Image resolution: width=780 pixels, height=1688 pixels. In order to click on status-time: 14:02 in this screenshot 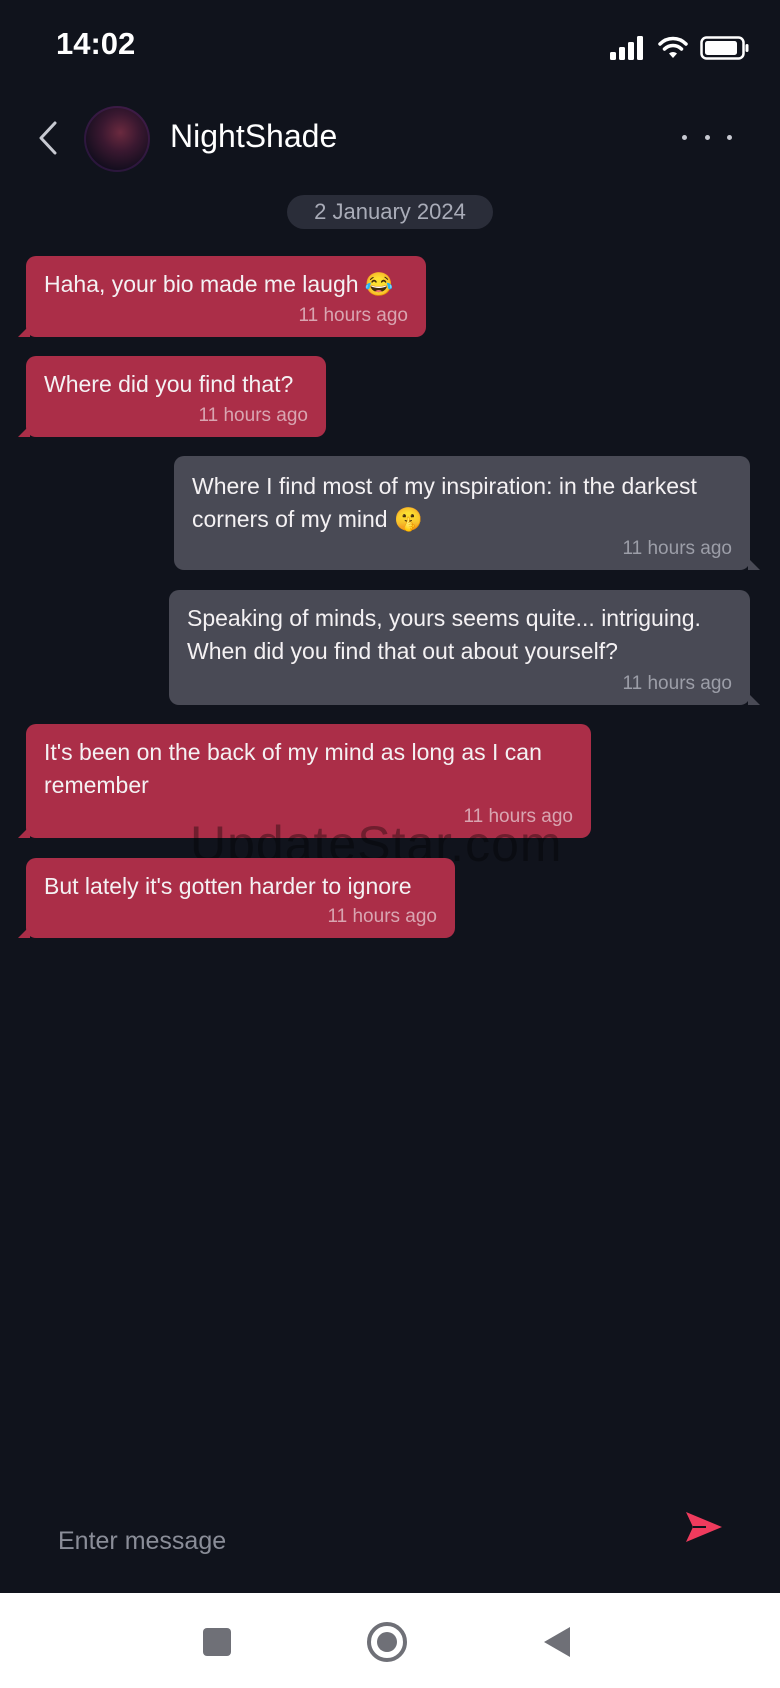, I will do `click(96, 43)`.